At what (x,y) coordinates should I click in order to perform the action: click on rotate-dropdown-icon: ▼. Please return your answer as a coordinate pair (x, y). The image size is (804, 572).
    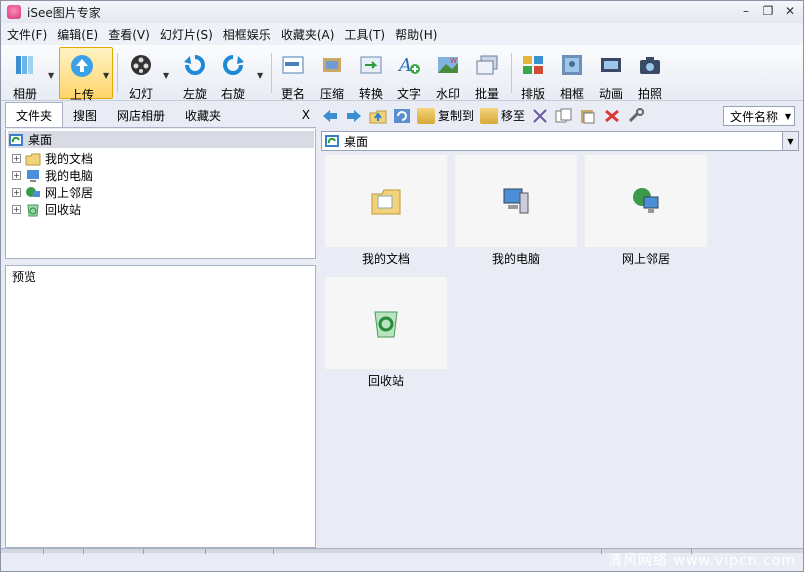
    Looking at the image, I should click on (260, 75).